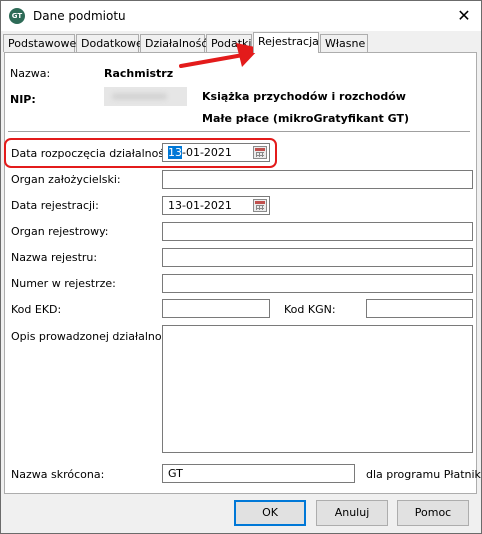 This screenshot has height=534, width=482. Describe the element at coordinates (30, 73) in the screenshot. I see `nazwa-label: Nazwa:` at that location.